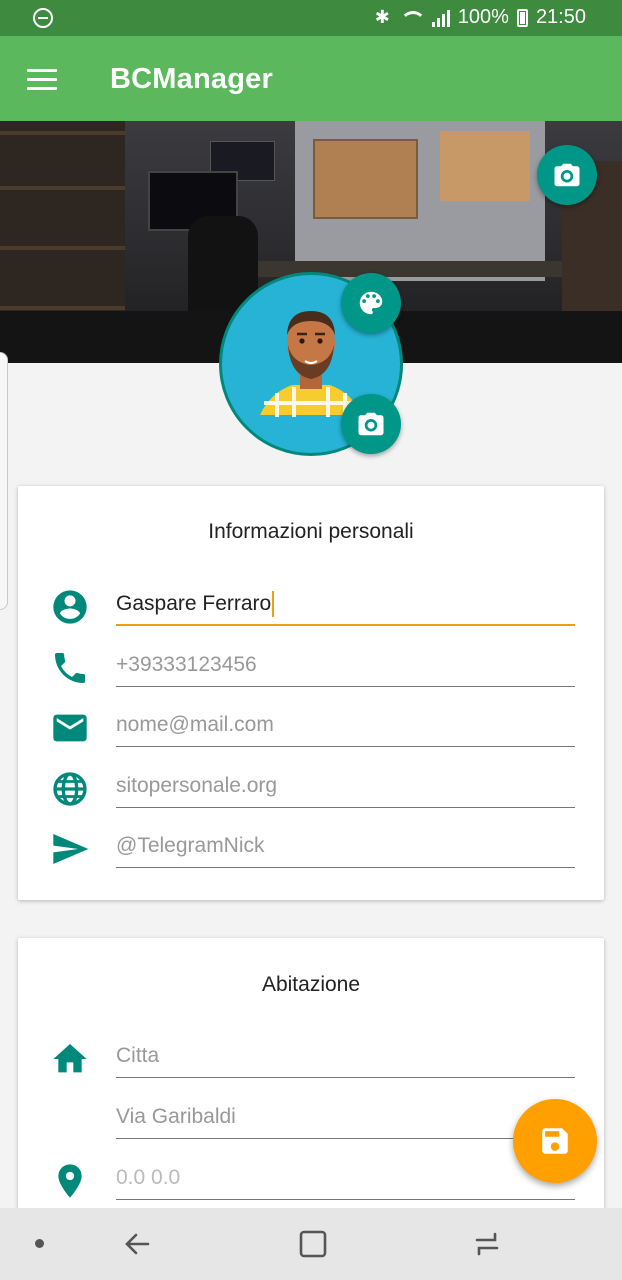 The width and height of the screenshot is (622, 1280). I want to click on phone-field: +39333123456, so click(345, 667).